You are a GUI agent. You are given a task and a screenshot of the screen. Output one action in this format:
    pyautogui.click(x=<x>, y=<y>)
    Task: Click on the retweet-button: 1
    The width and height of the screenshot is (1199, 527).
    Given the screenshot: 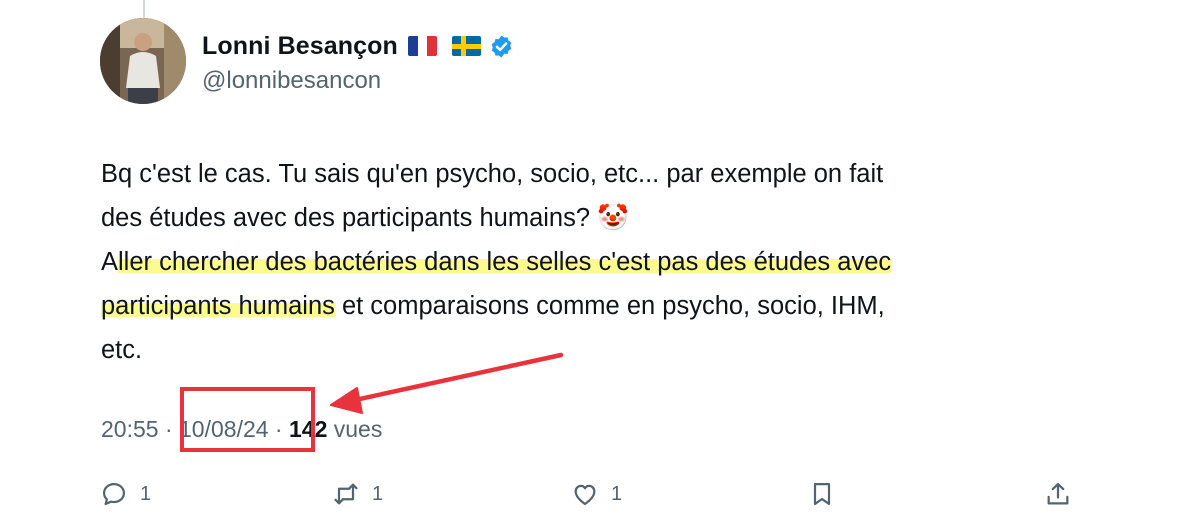 What is the action you would take?
    pyautogui.click(x=357, y=494)
    